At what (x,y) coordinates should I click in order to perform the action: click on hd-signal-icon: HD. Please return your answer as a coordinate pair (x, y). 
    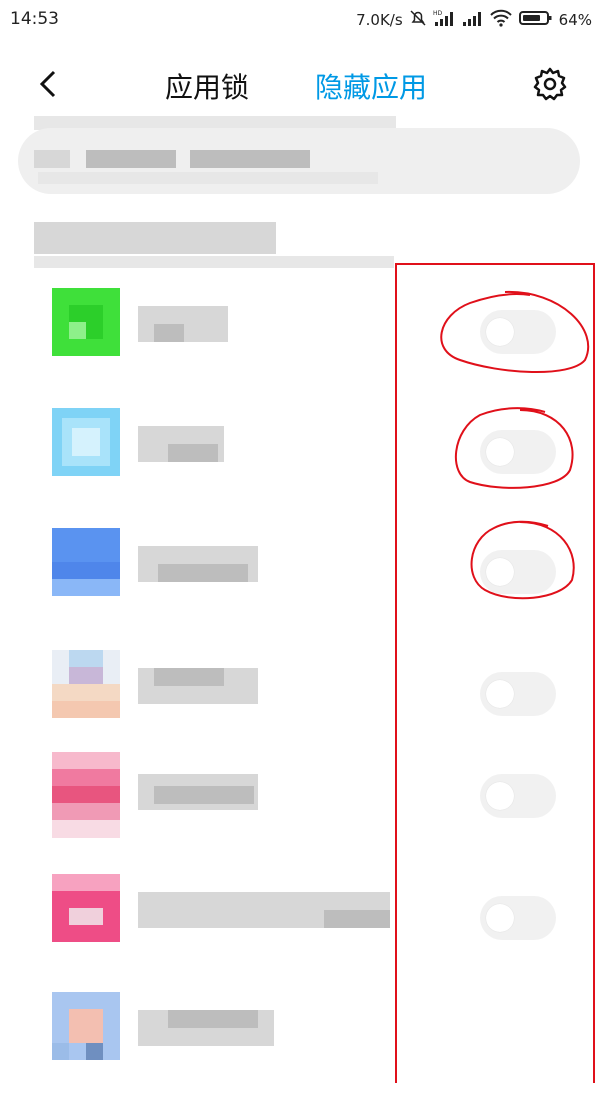
    Looking at the image, I should click on (444, 20).